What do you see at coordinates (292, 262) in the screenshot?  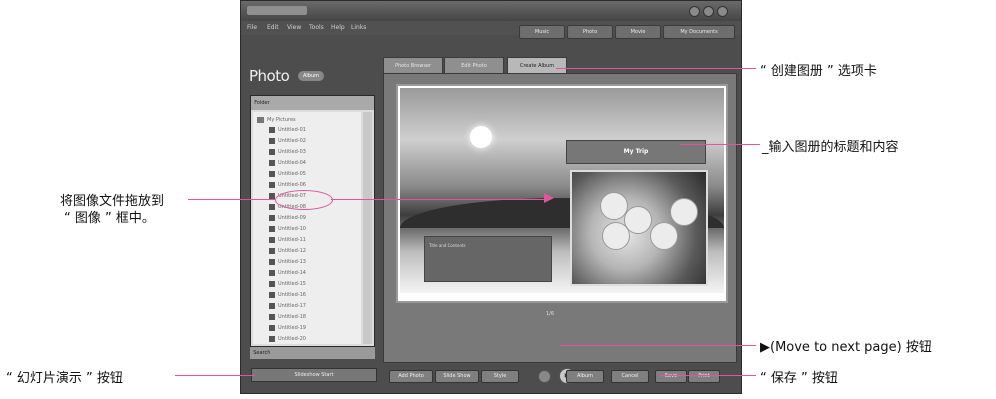 I see `file-label: Untitled-13` at bounding box center [292, 262].